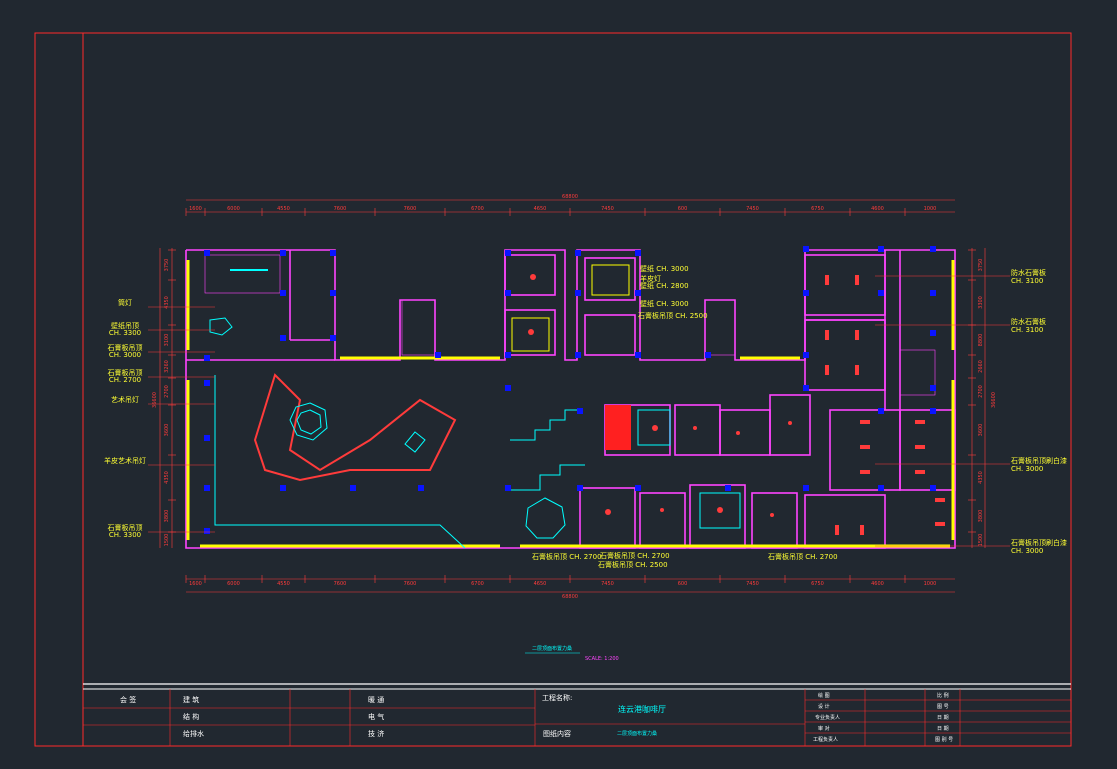  I want to click on dim-total-bottom: 68800, so click(570, 597).